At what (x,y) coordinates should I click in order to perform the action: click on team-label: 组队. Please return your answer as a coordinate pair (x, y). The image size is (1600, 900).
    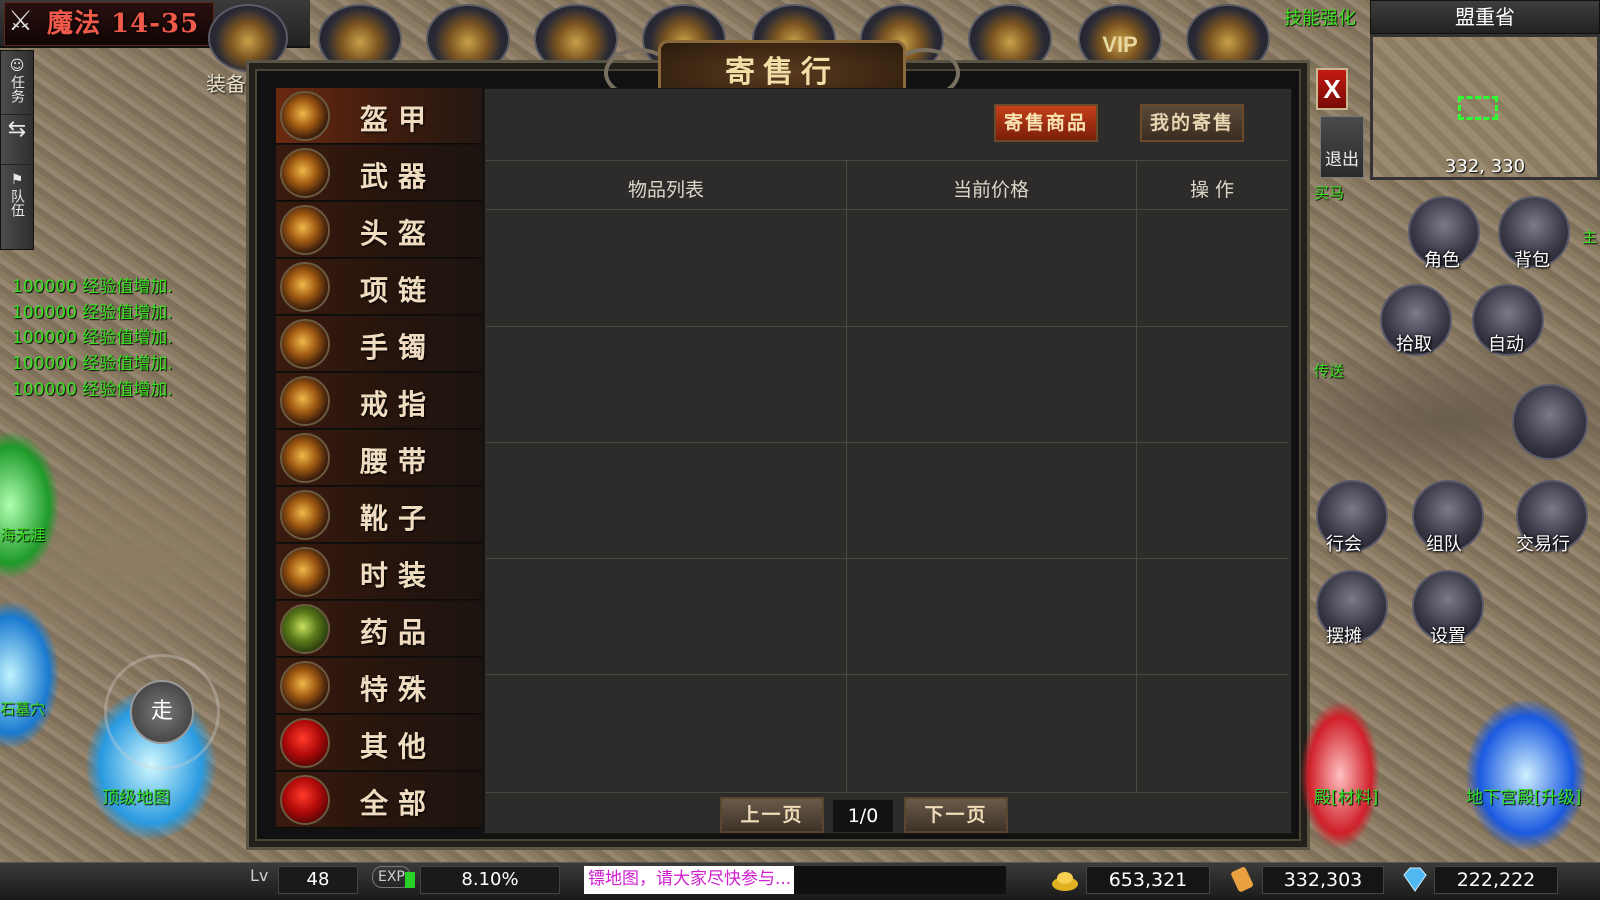
    Looking at the image, I should click on (1444, 544).